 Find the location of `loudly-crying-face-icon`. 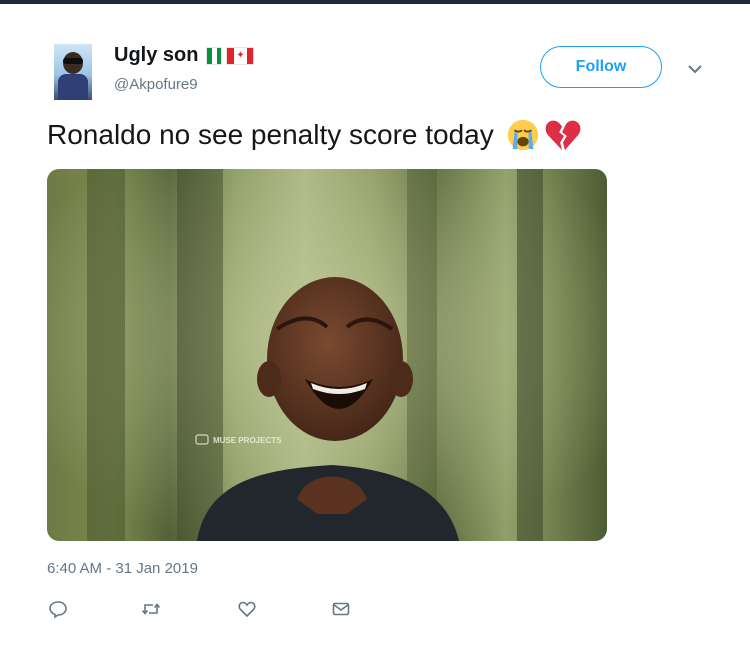

loudly-crying-face-icon is located at coordinates (522, 135).